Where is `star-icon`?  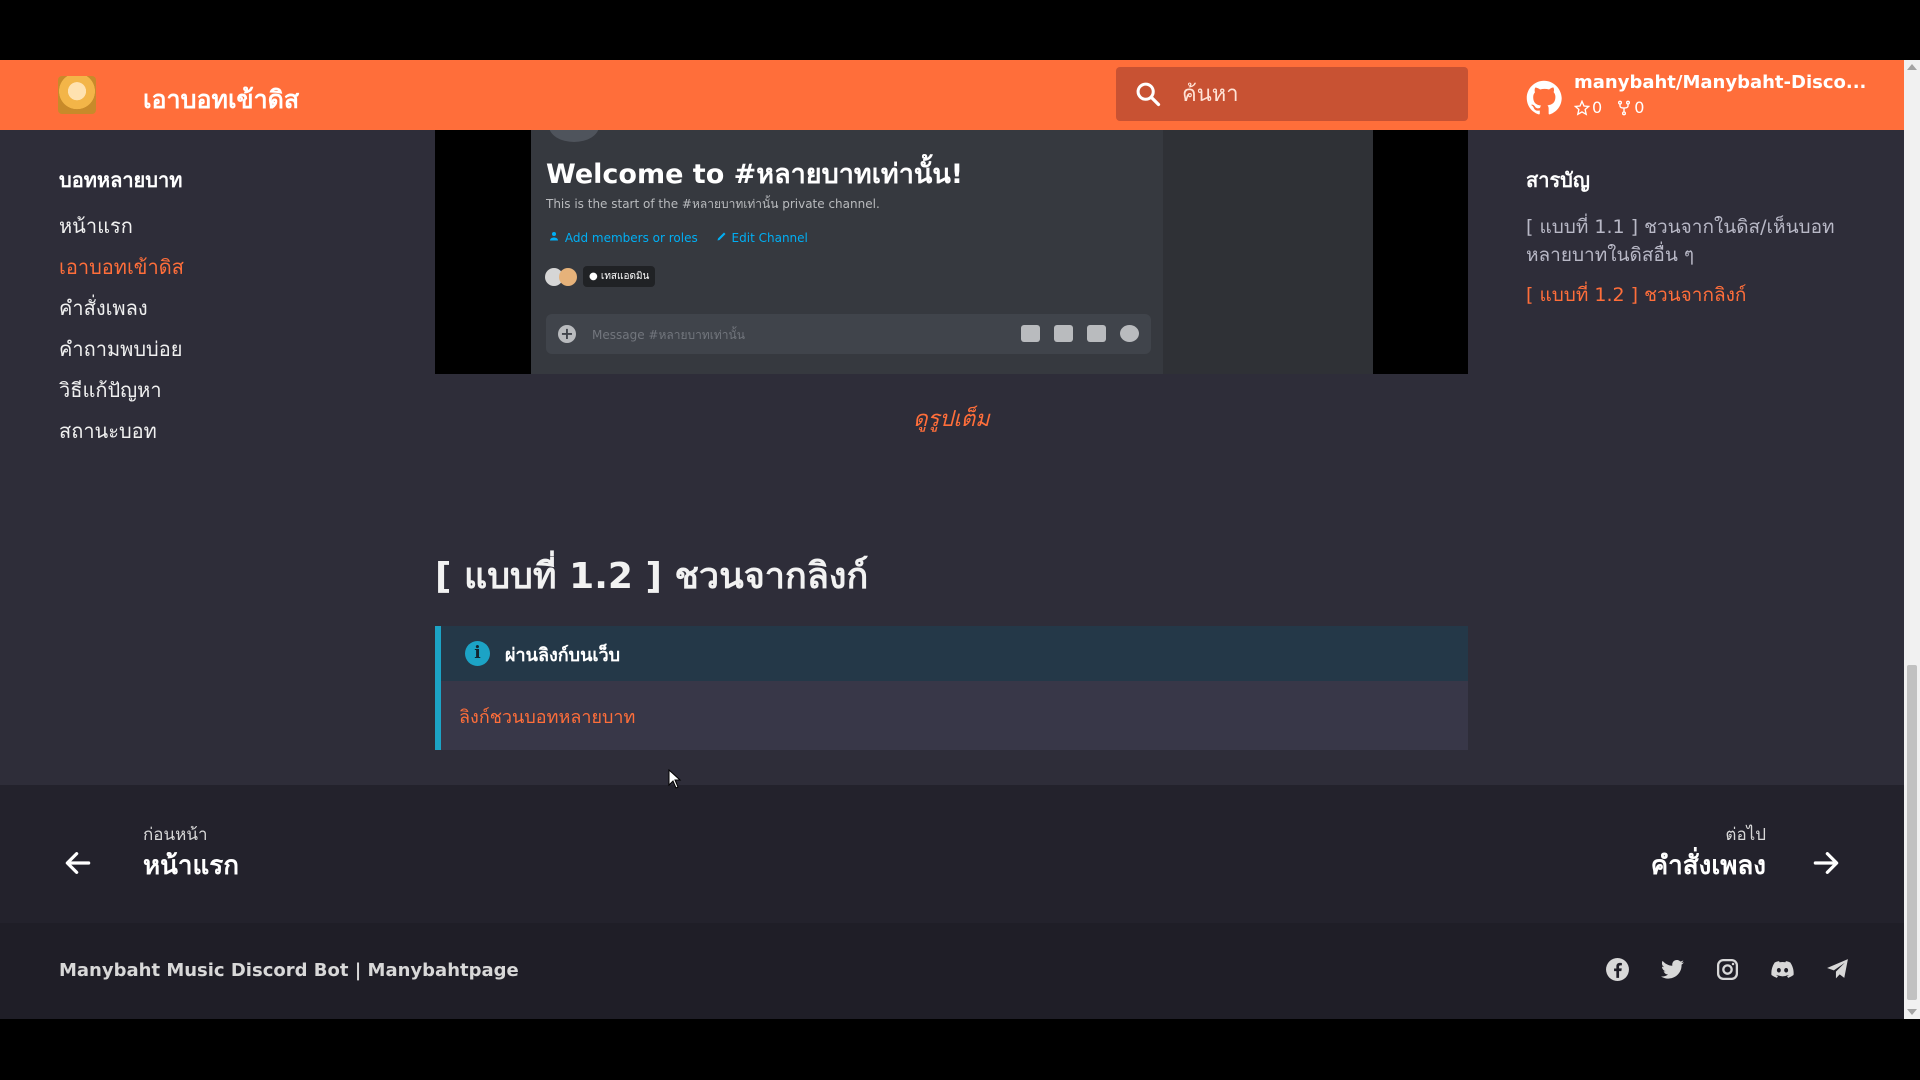 star-icon is located at coordinates (1582, 107).